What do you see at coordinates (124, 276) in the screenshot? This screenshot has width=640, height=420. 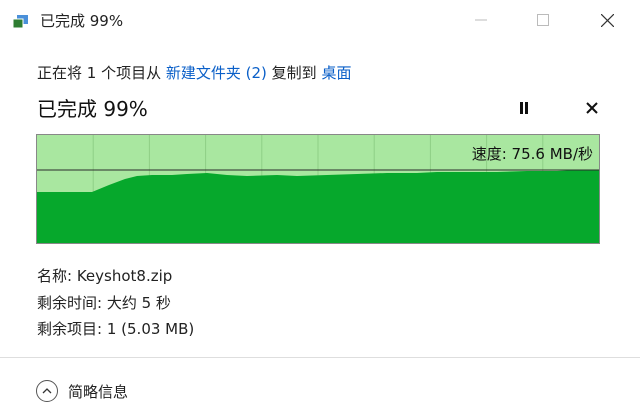 I see `file-name-value: Keyshot8.zip` at bounding box center [124, 276].